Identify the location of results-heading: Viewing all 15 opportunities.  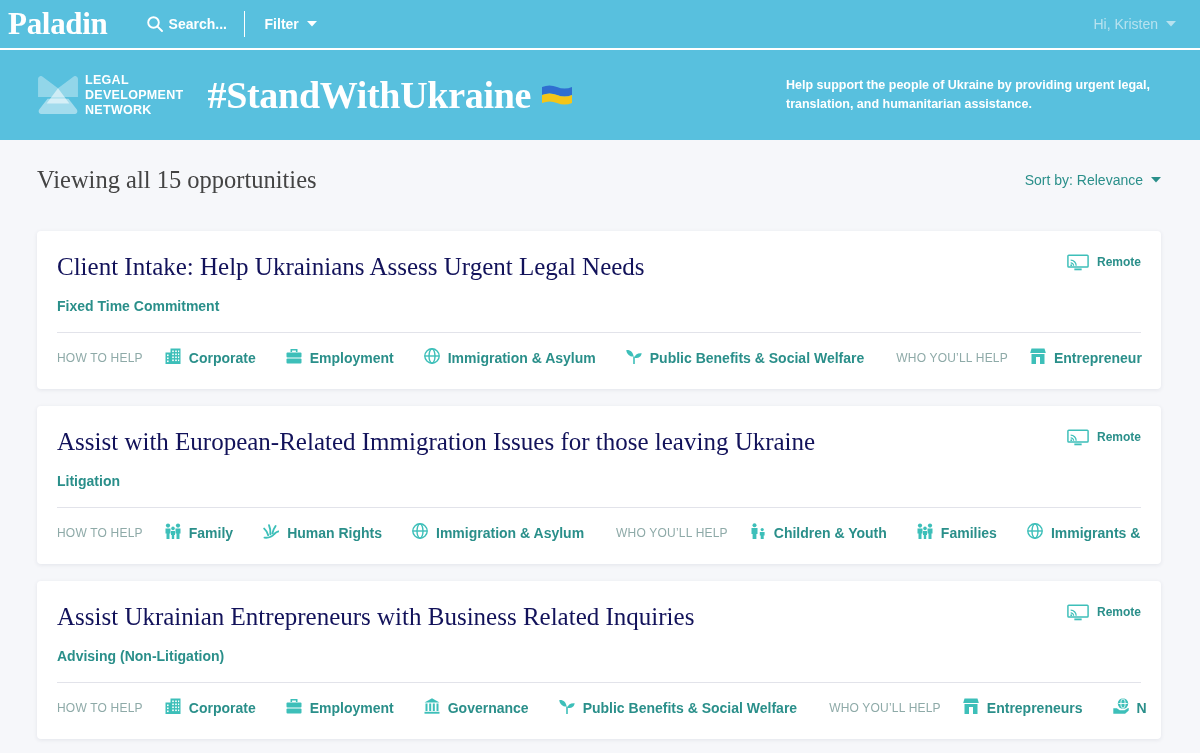
(177, 180).